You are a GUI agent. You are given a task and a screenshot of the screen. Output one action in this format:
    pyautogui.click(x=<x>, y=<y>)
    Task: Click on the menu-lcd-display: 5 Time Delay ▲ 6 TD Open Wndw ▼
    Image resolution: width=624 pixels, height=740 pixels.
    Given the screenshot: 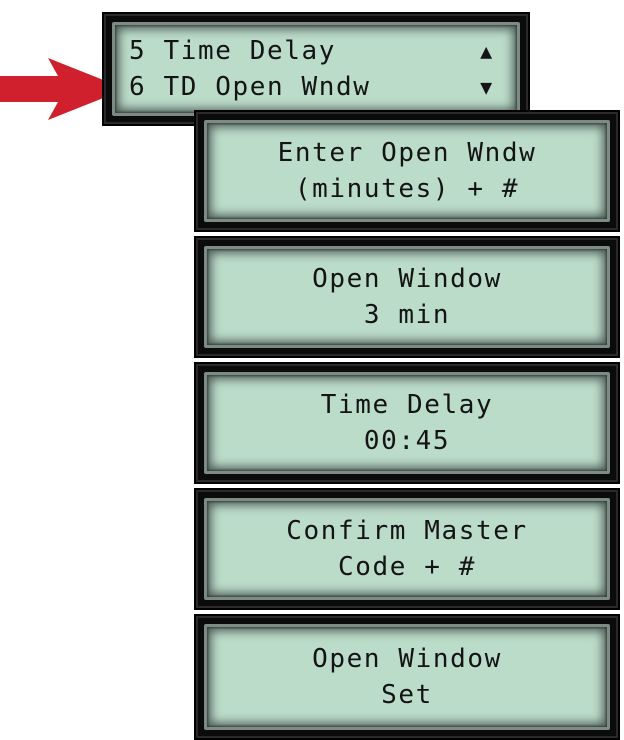 What is the action you would take?
    pyautogui.click(x=316, y=69)
    